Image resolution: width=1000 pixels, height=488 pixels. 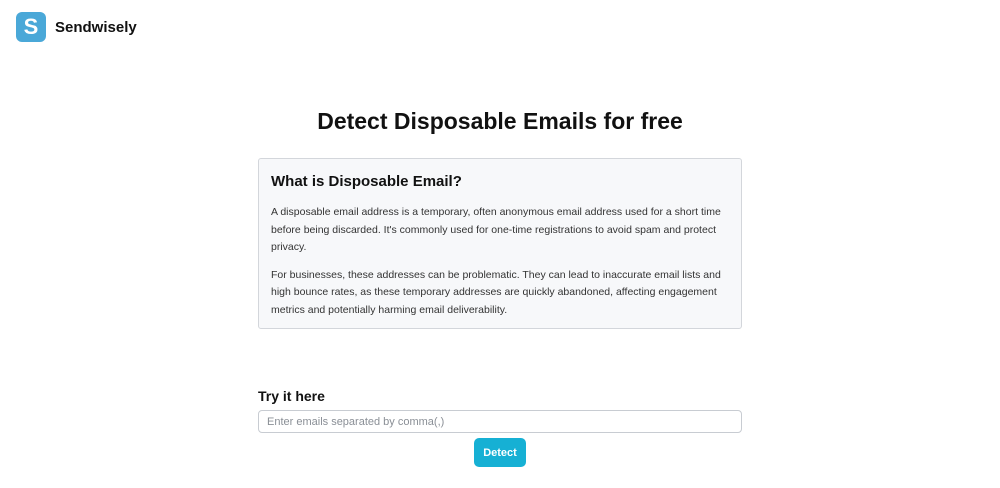 I want to click on brand-name: Sendwisely, so click(x=96, y=27).